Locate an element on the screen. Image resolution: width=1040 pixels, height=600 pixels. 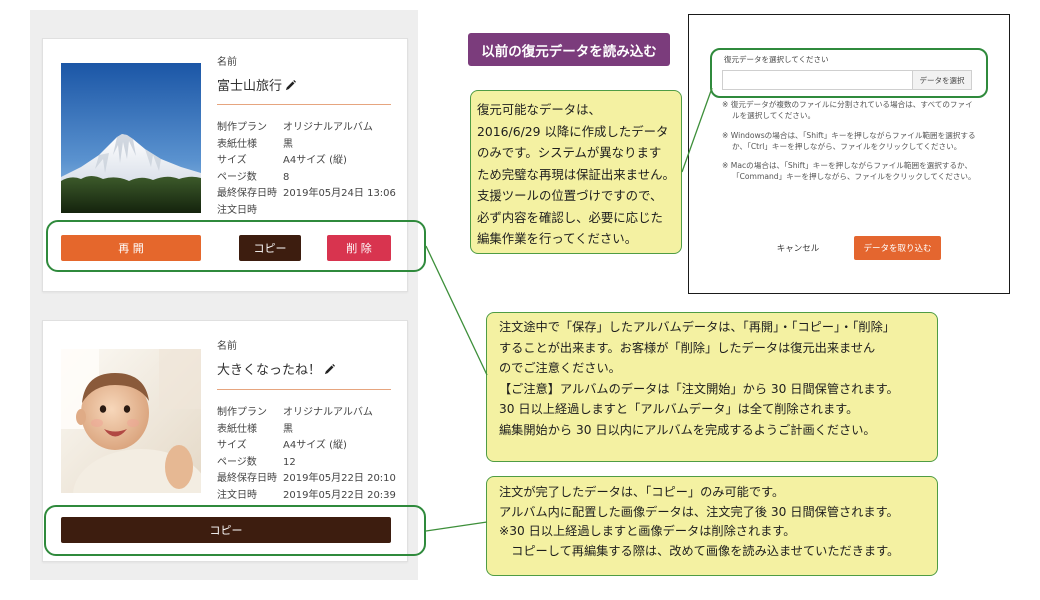
file-path-input is located at coordinates (817, 80).